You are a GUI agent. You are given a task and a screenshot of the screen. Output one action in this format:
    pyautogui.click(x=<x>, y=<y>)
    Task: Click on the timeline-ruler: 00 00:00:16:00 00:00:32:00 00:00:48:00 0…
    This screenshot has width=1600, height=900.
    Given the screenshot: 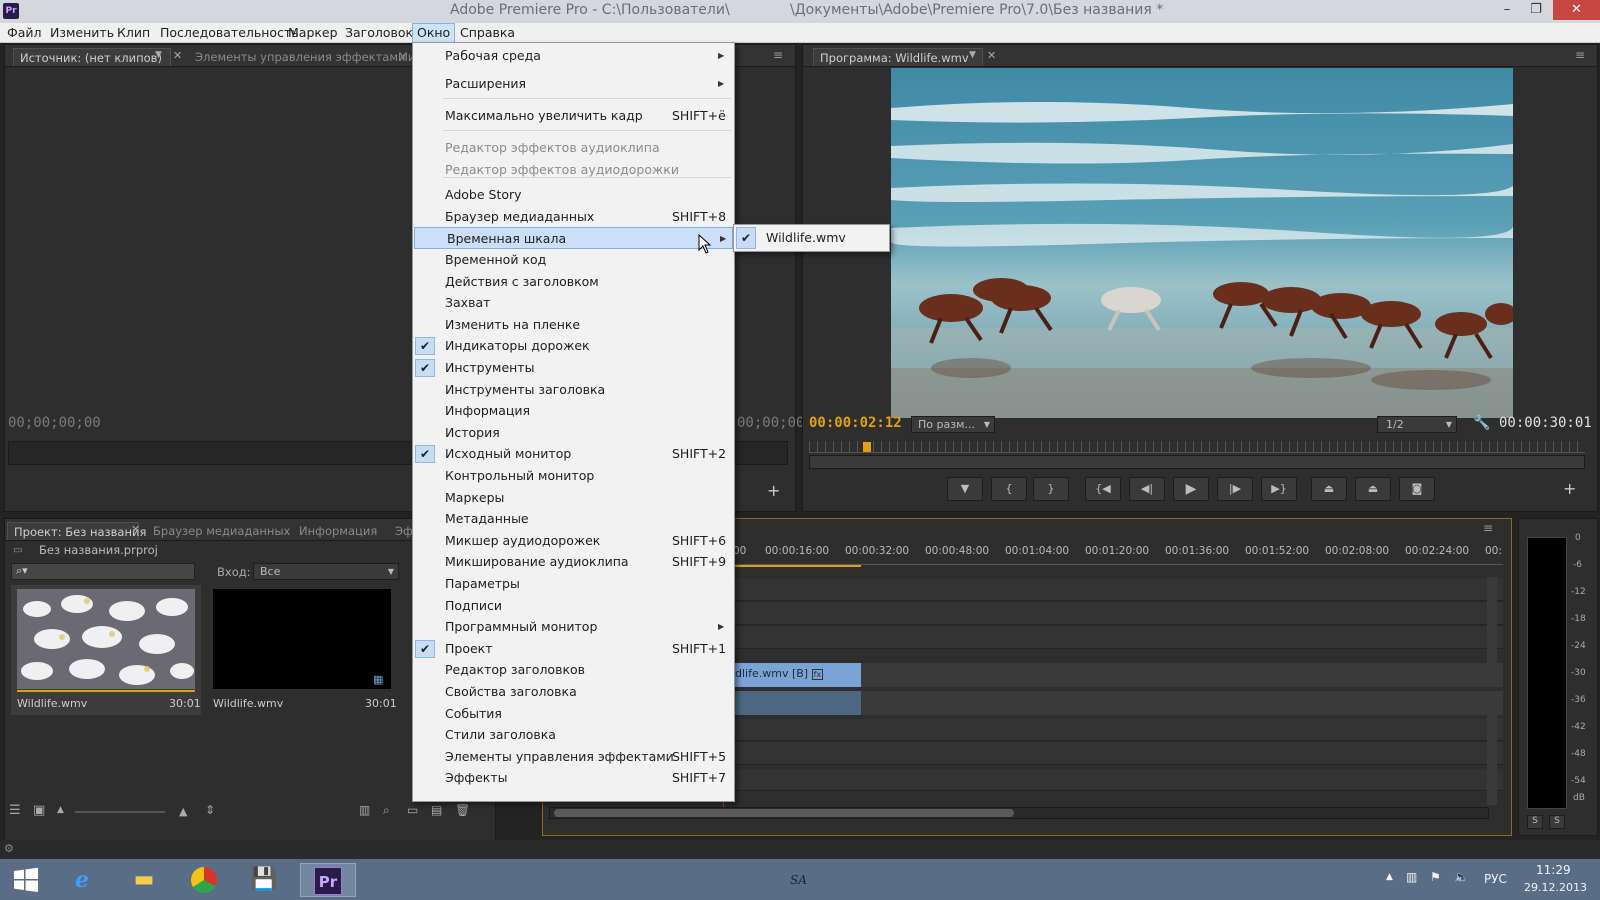 What is the action you would take?
    pyautogui.click(x=1118, y=552)
    